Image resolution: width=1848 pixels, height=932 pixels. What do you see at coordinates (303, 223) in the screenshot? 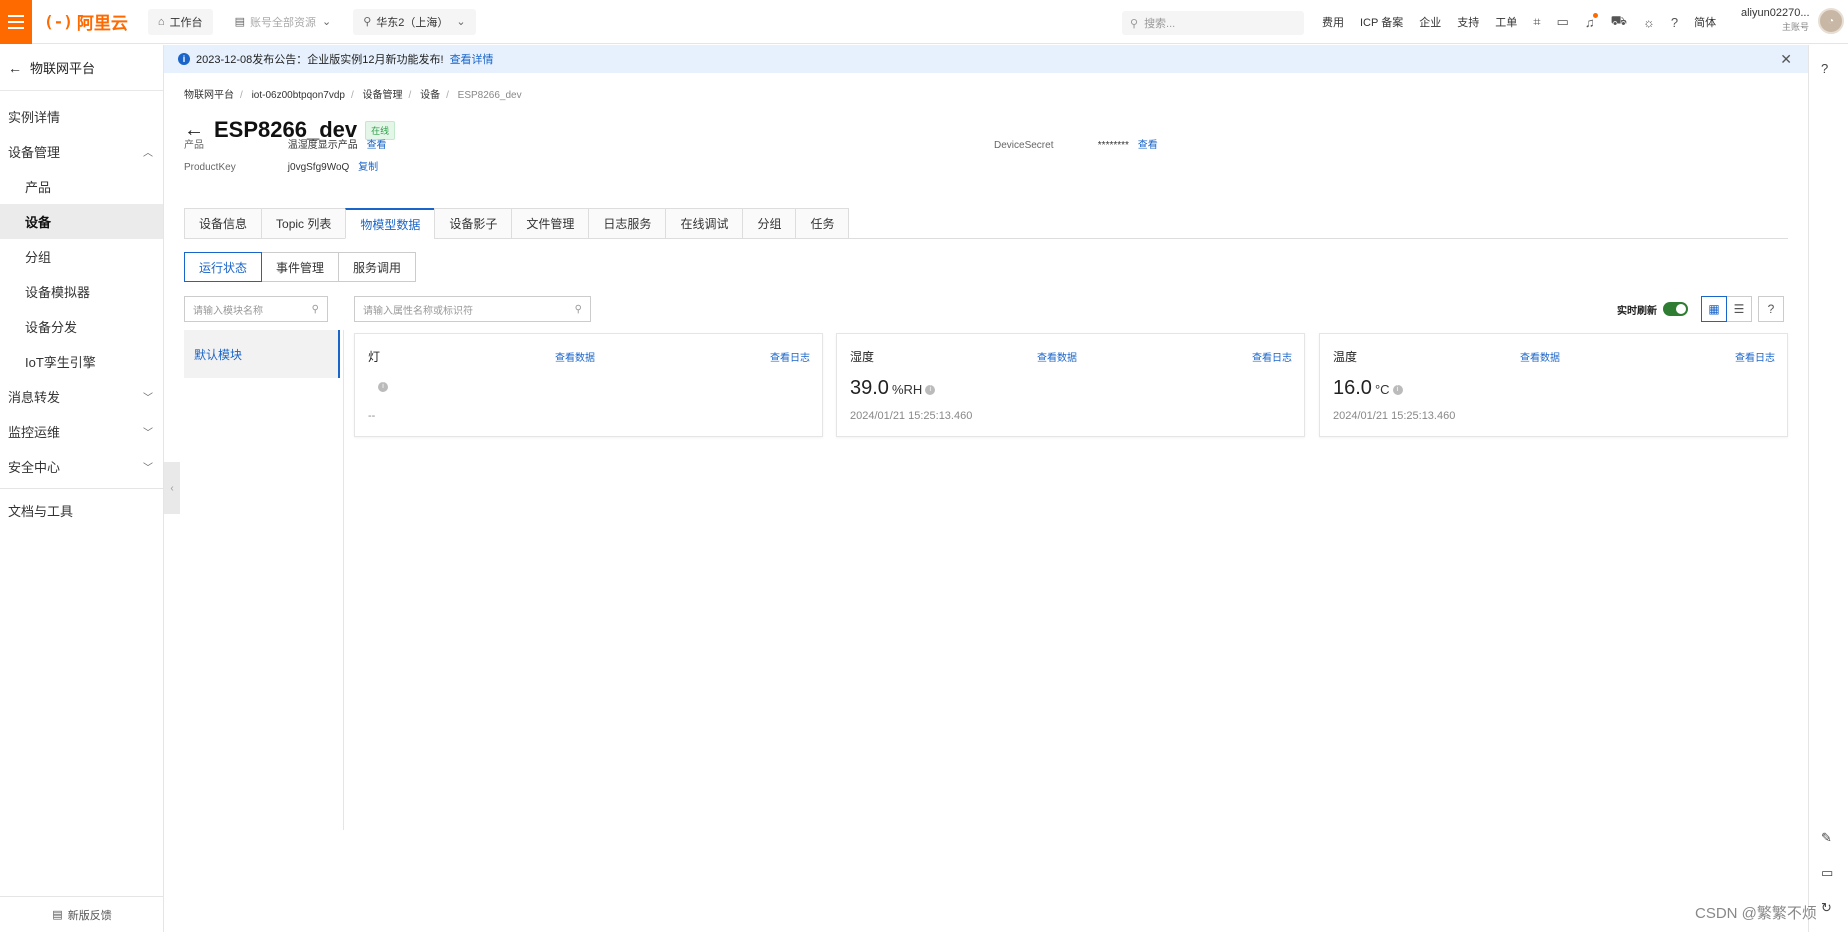
I see `tab-topic-list: Topic 列表` at bounding box center [303, 223].